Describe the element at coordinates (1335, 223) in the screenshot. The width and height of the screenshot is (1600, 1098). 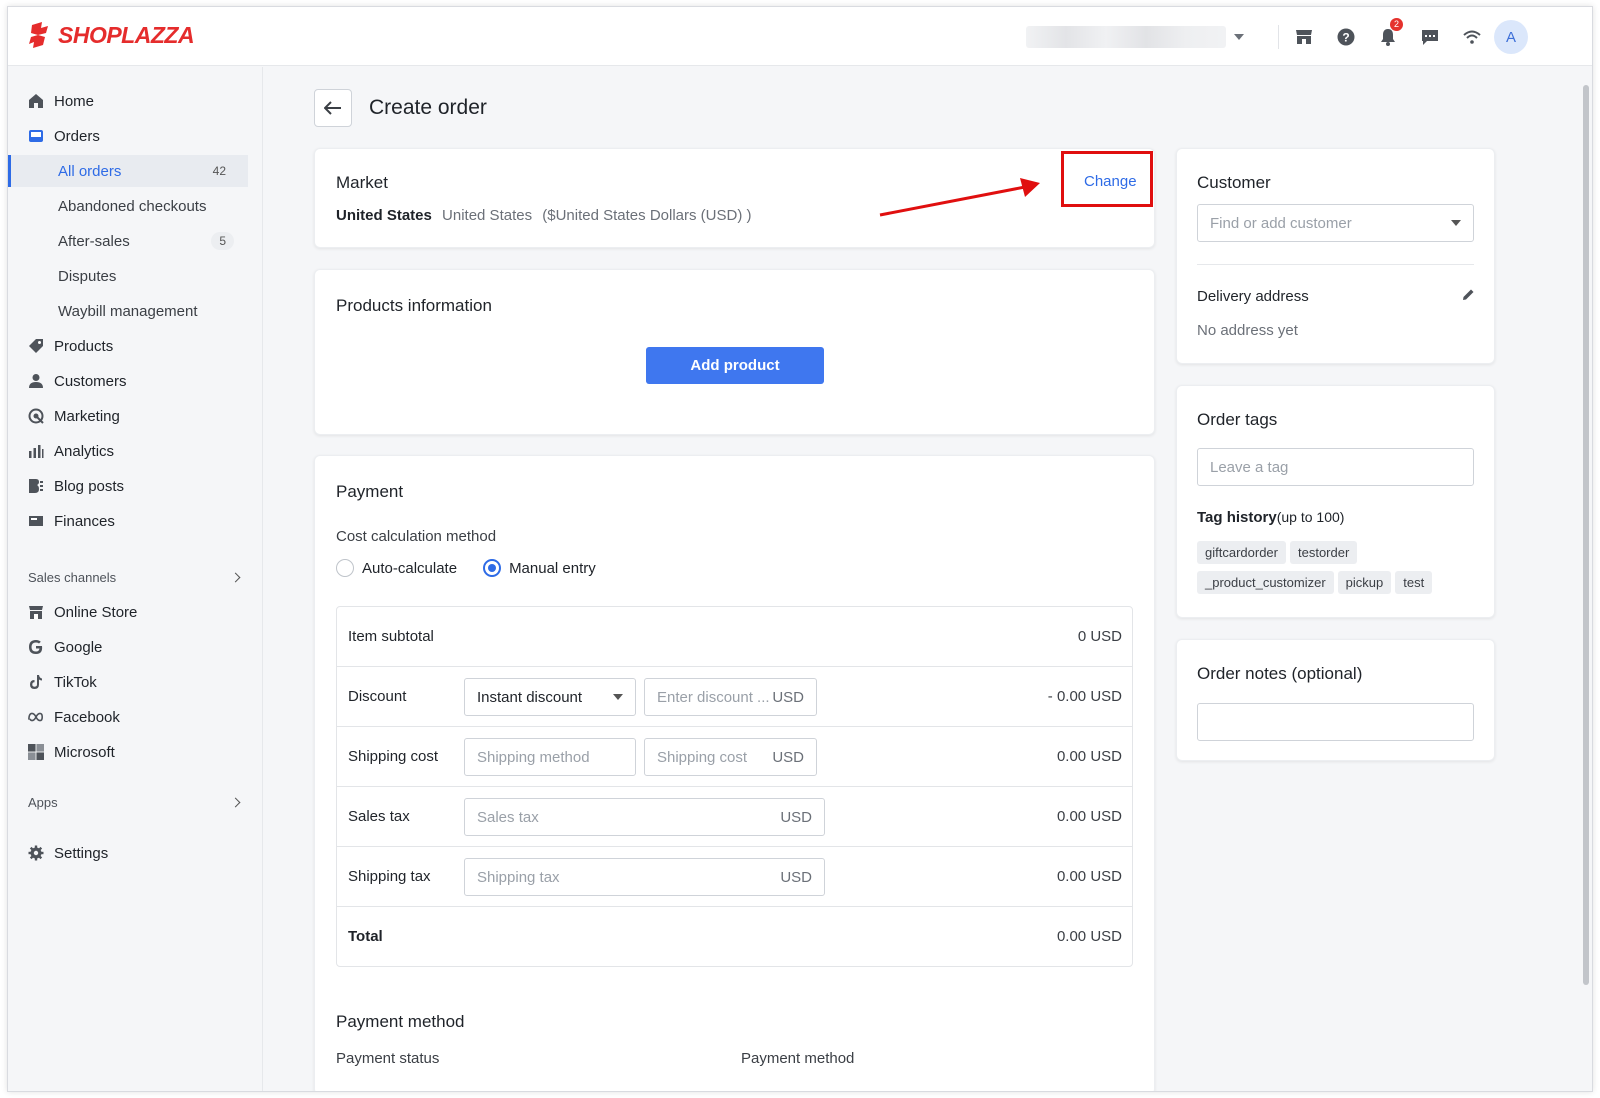
I see `customer-search-select: Find or add customer` at that location.